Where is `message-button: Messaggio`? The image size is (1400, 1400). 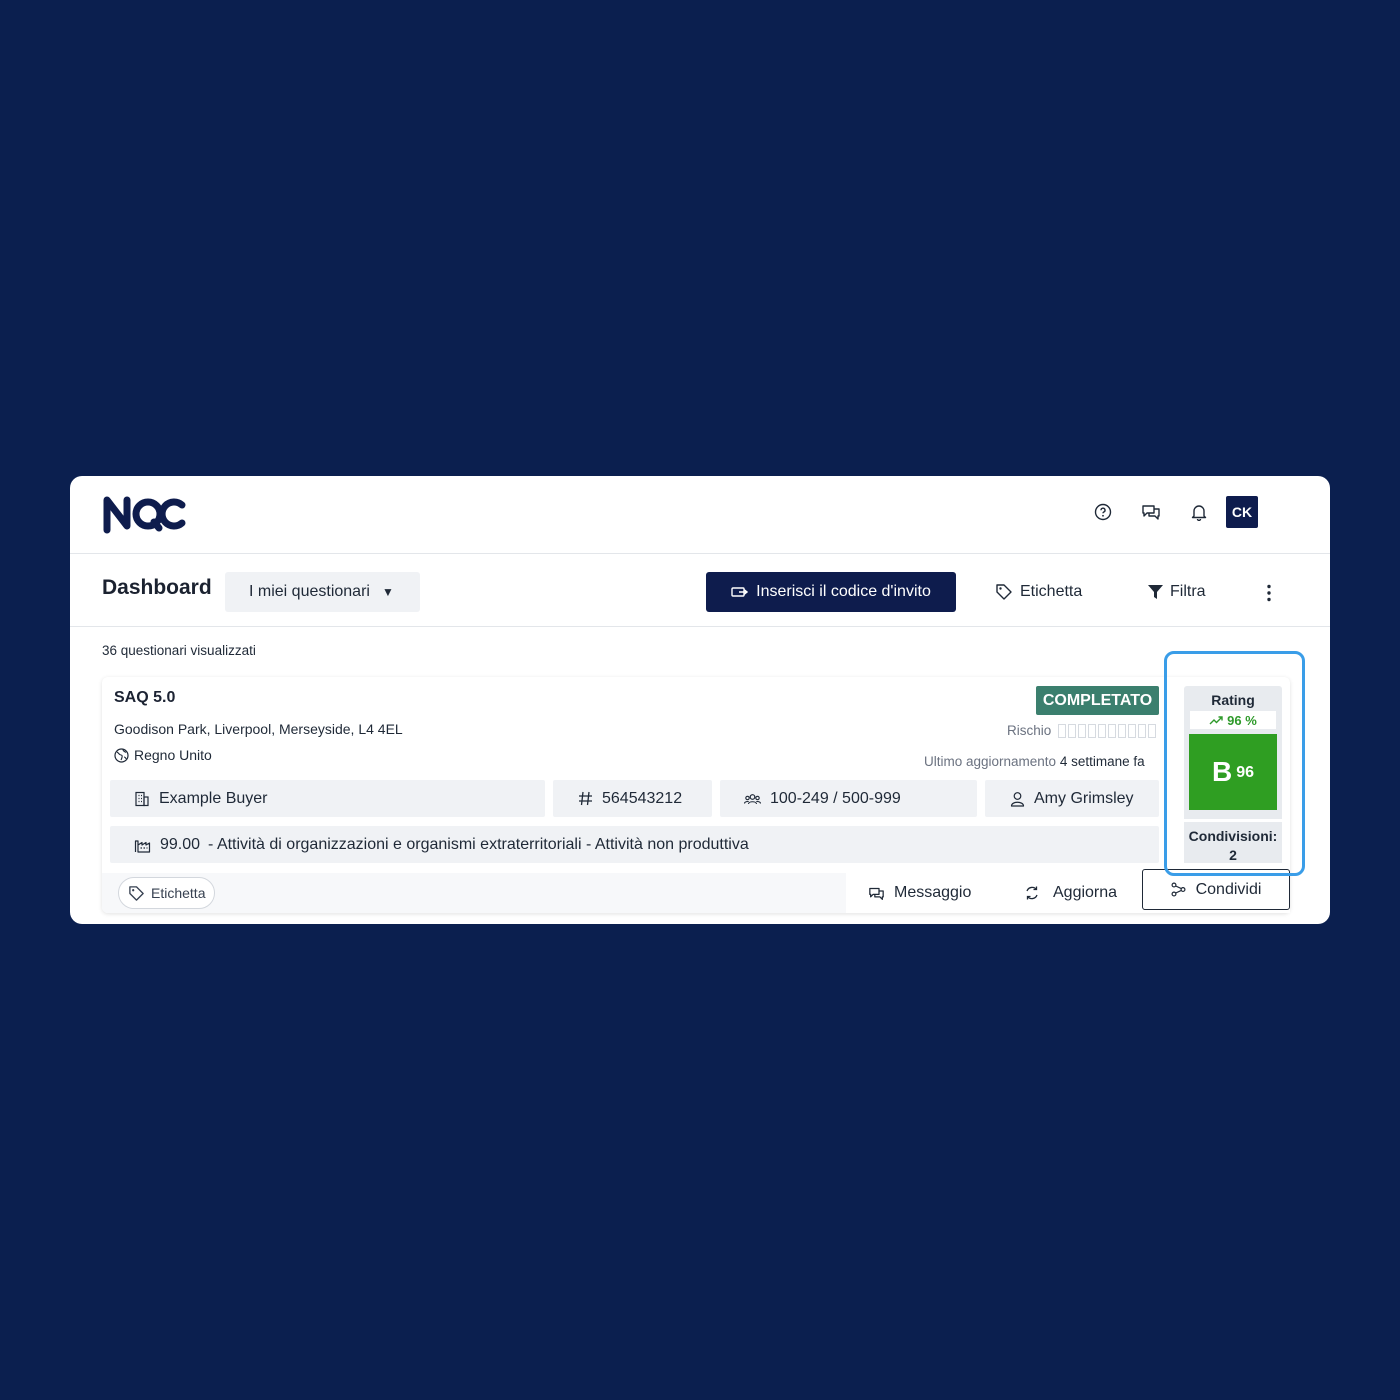 message-button: Messaggio is located at coordinates (919, 893).